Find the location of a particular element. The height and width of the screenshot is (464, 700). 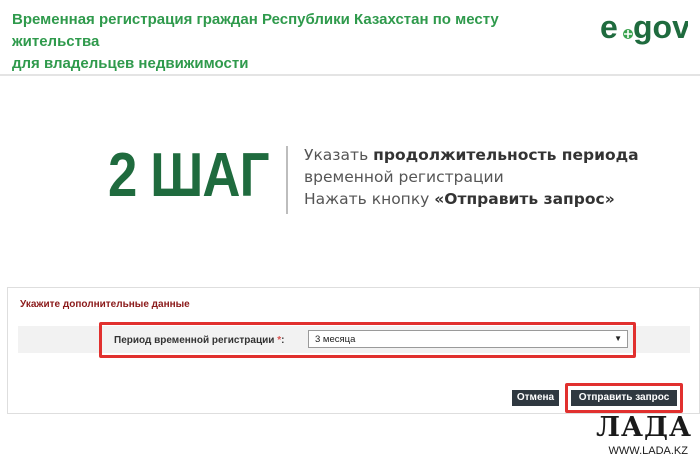

step-number: 2 ШАГ is located at coordinates (188, 175).